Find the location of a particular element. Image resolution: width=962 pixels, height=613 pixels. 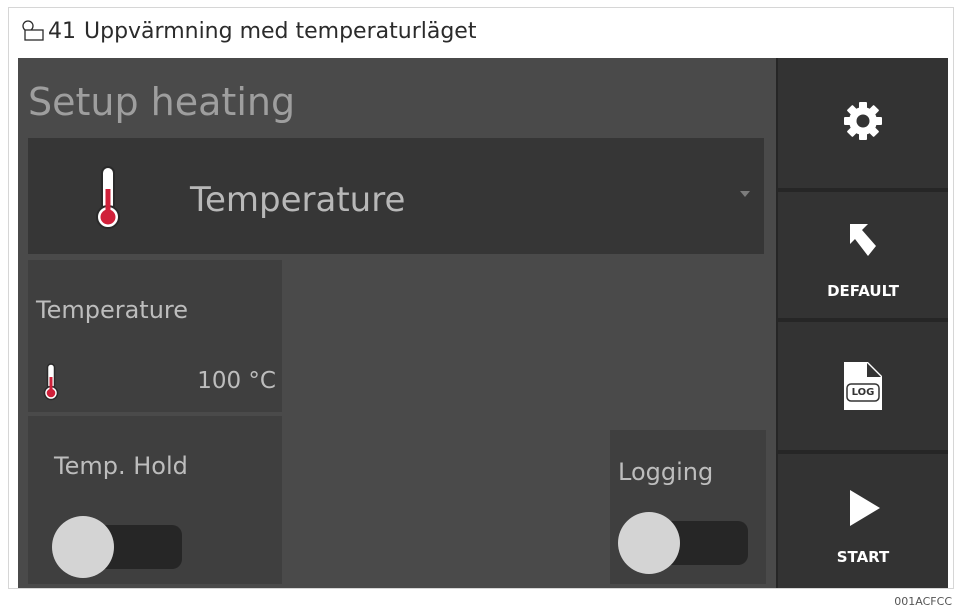

log-file-icon: LOG is located at coordinates (863, 386).